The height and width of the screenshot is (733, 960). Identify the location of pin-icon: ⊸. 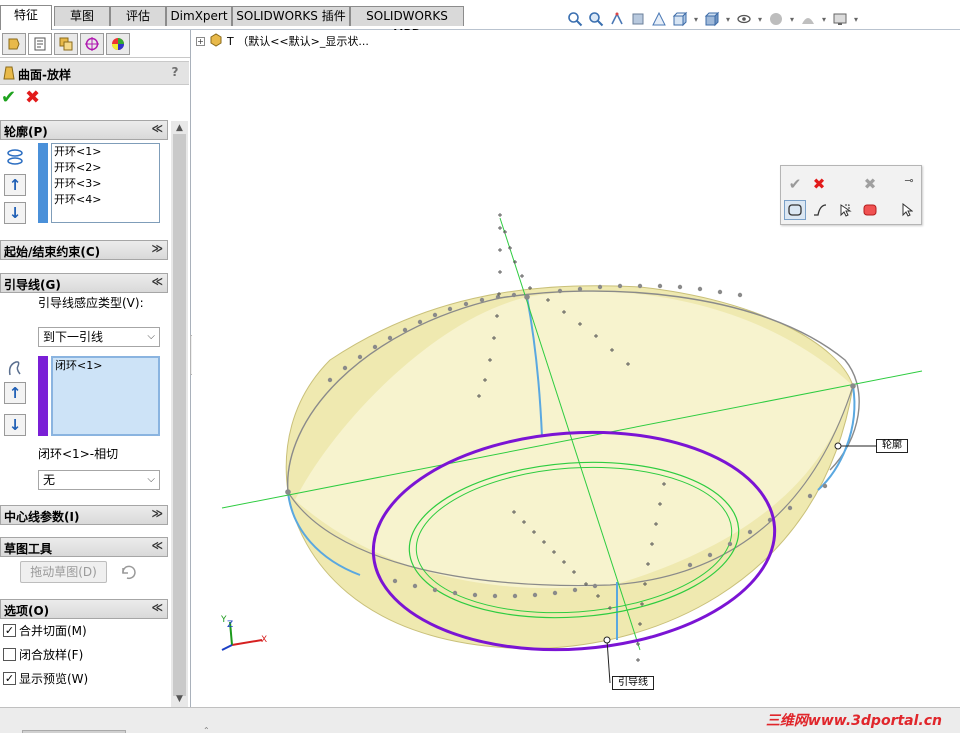
(909, 180).